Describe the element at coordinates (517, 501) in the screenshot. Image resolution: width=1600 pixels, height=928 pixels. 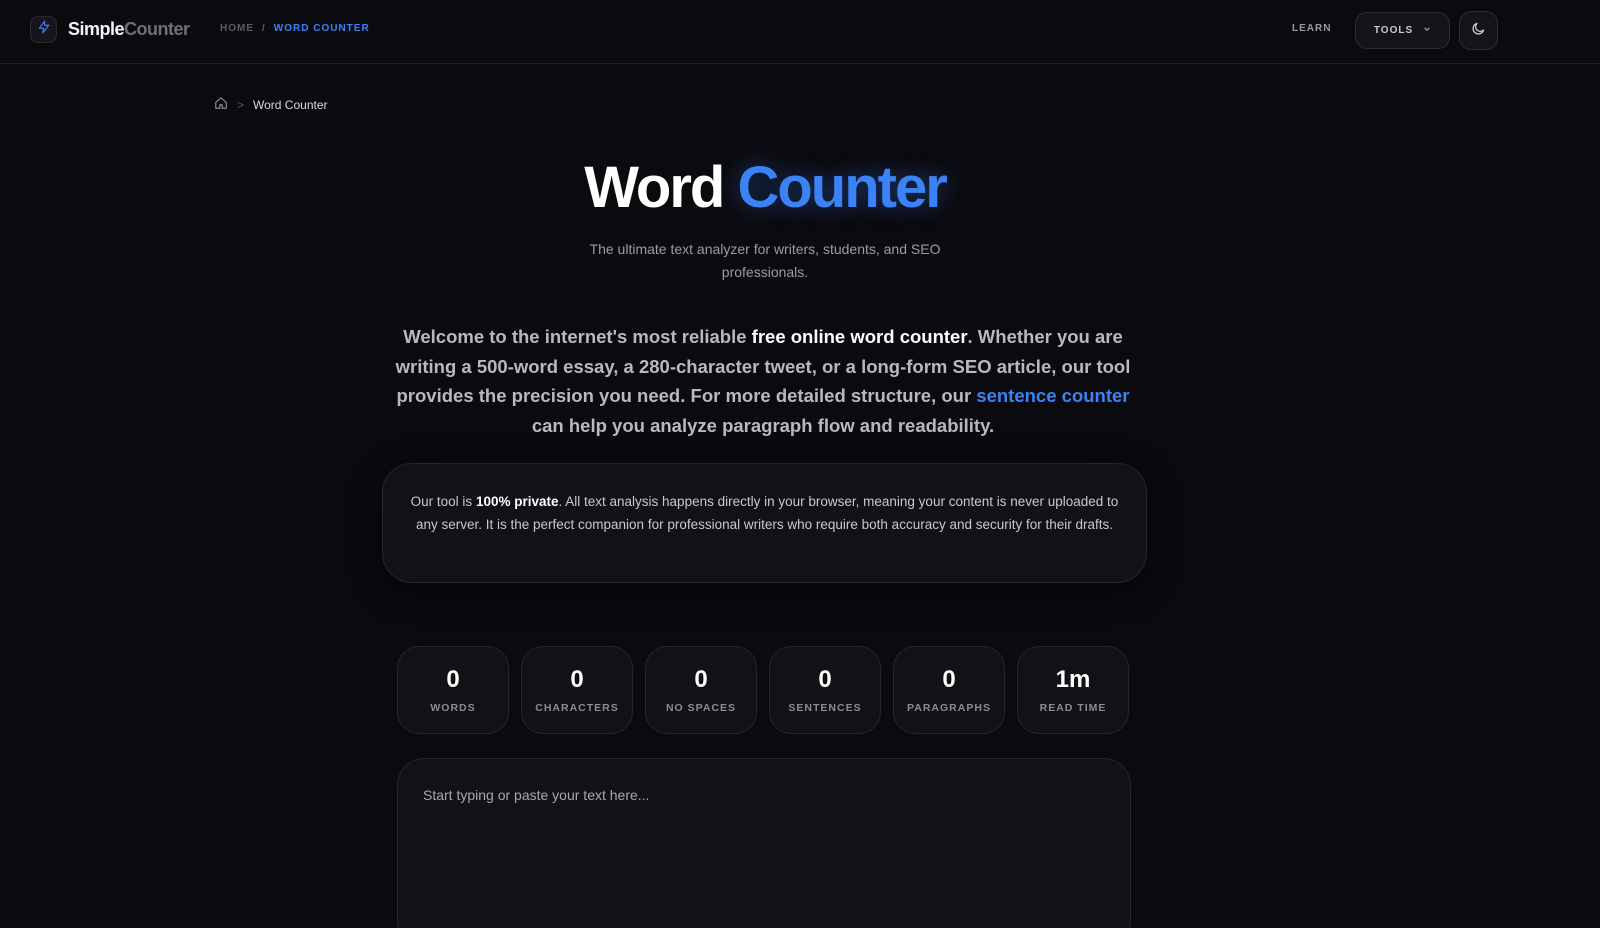
I see `privacy-bold: 100% private` at that location.